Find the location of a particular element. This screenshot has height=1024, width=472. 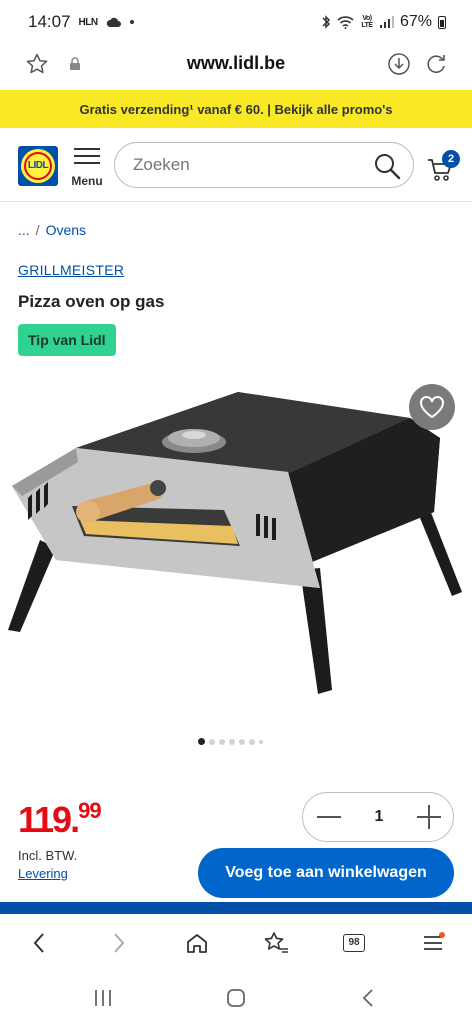

add-to-cart-button: Voeg toe aan winkelwagen is located at coordinates (326, 873).